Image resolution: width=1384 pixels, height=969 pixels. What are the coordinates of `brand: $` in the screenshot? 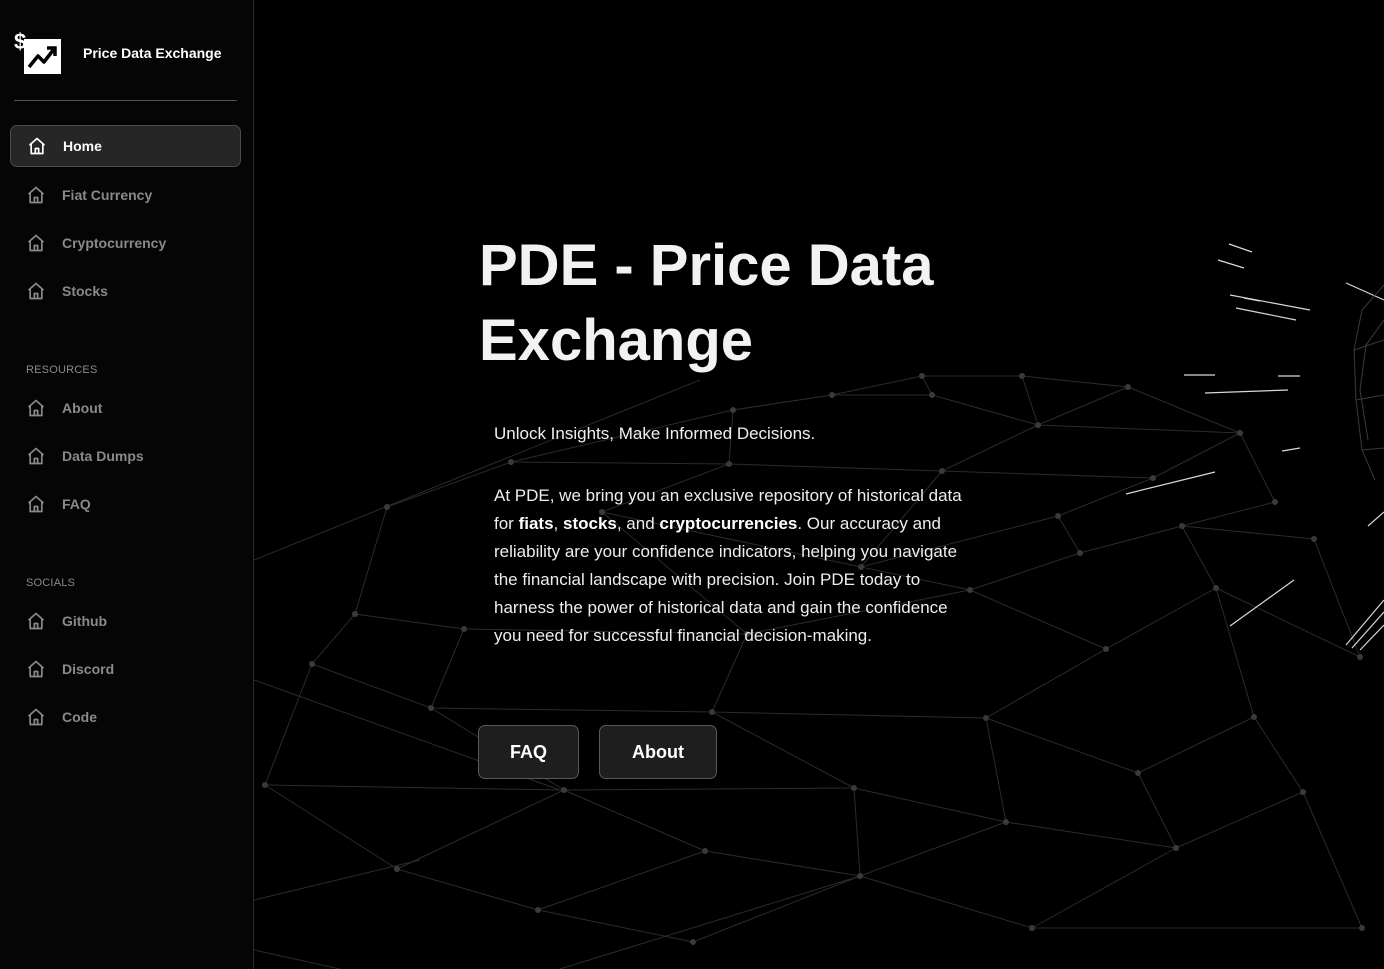 It's located at (38, 52).